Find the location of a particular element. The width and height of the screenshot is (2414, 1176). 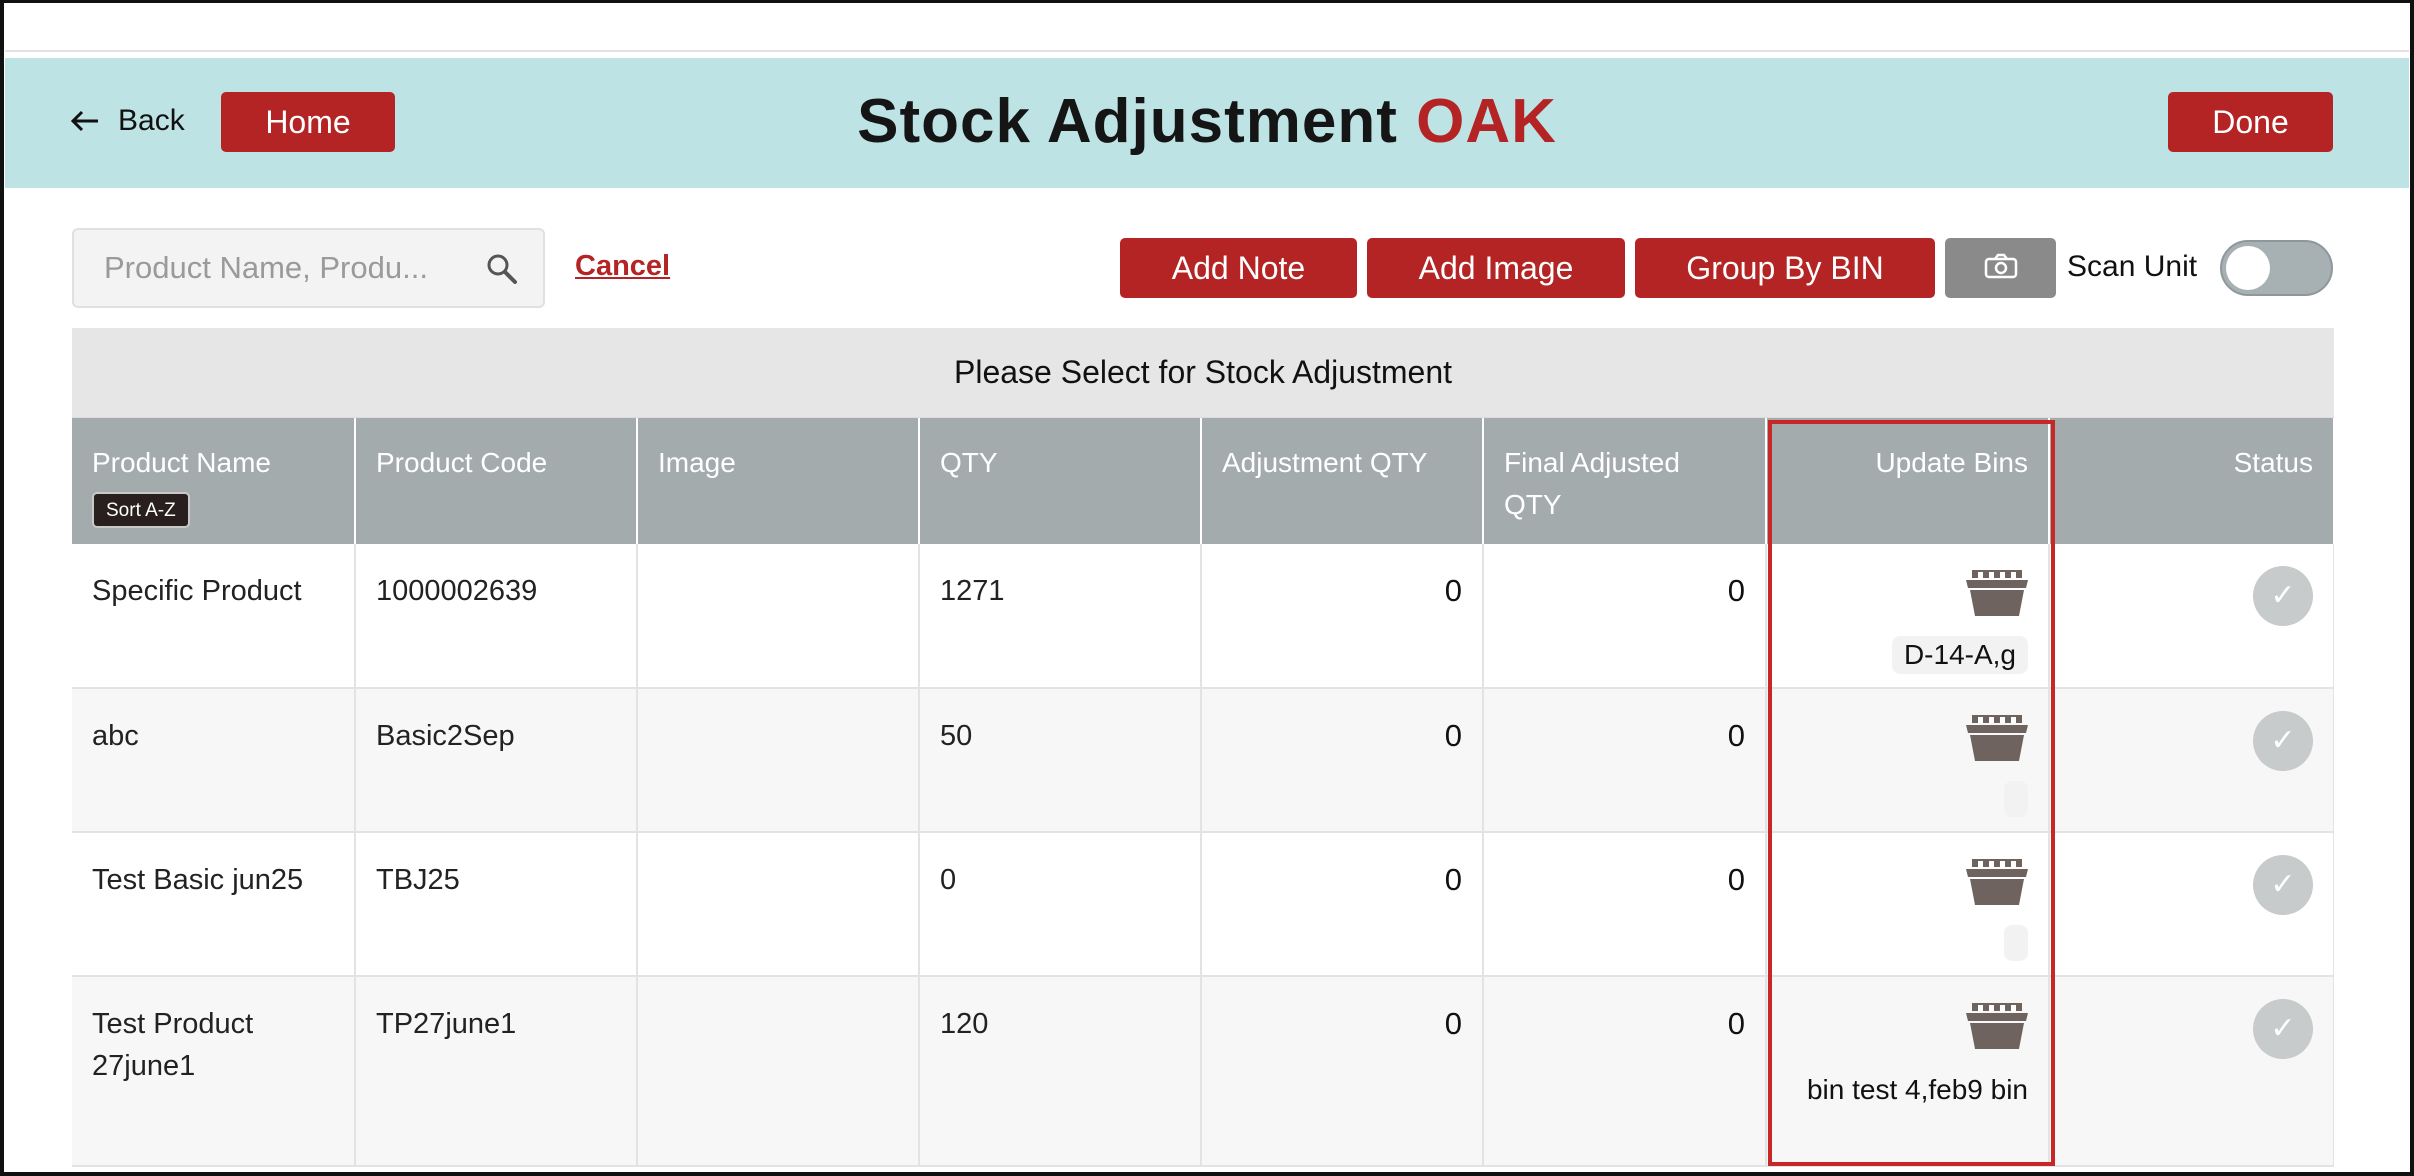

table-row: Test Basic jun25 TBJ25 0 0 0 ✓ is located at coordinates (1203, 904).